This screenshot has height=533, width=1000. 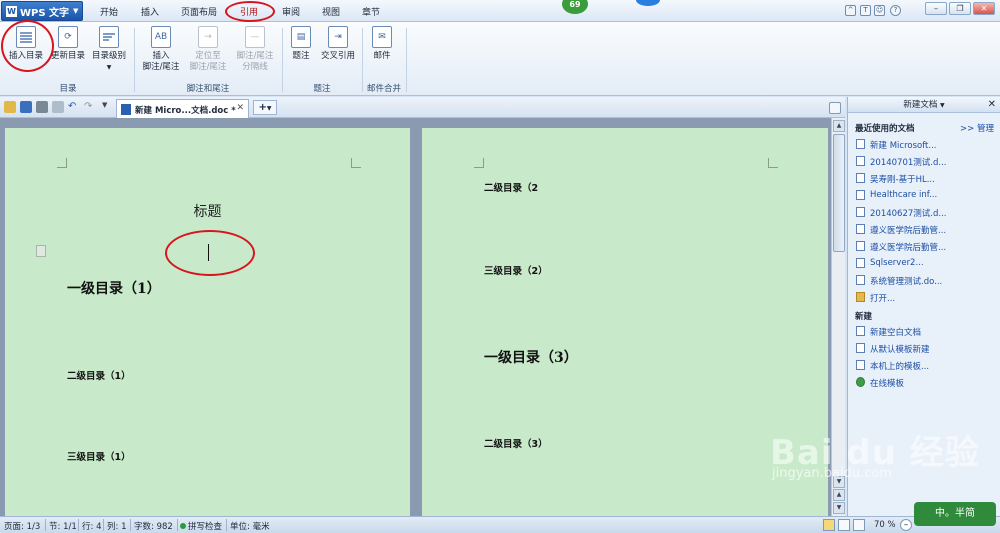 What do you see at coordinates (832, 473) in the screenshot?
I see `baidu-watermark-url: jingyan.baidu.com` at bounding box center [832, 473].